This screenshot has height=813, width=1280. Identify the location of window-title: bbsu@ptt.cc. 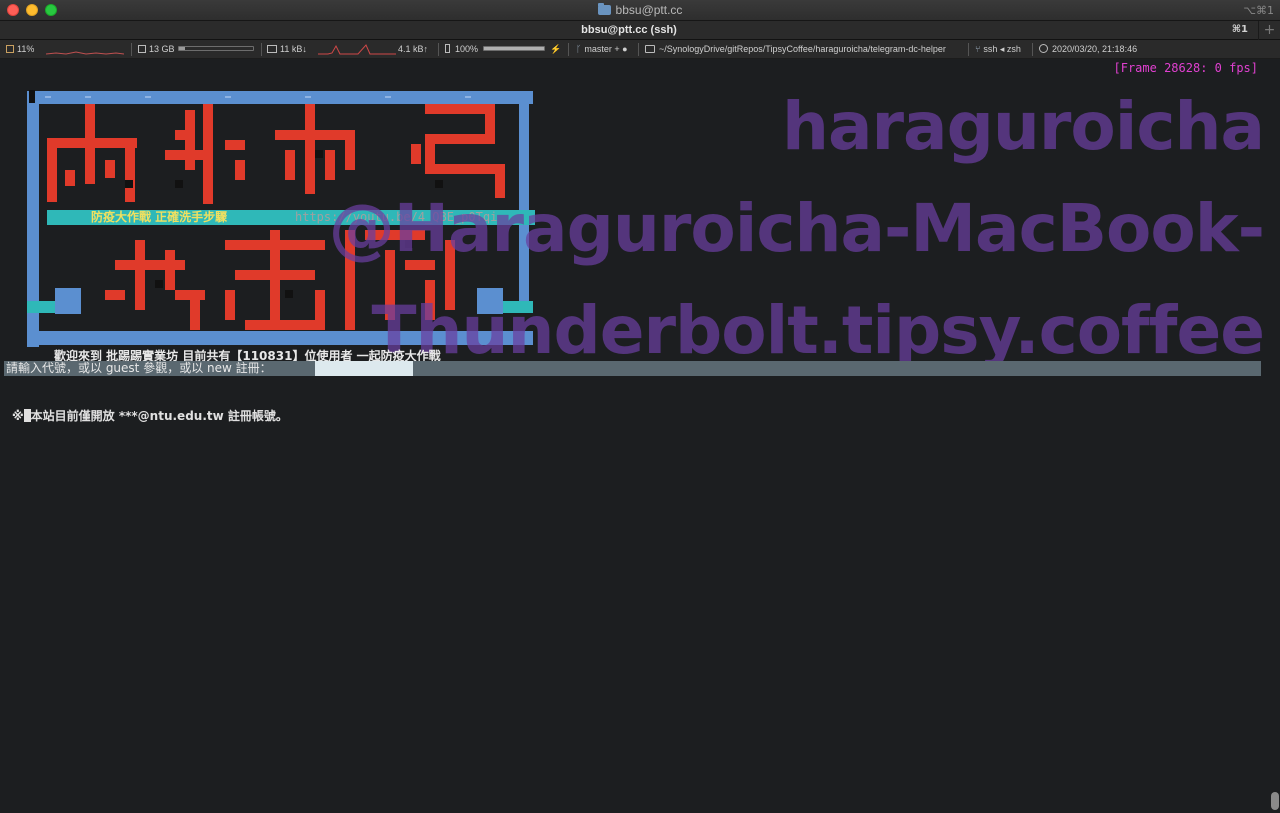
(640, 10).